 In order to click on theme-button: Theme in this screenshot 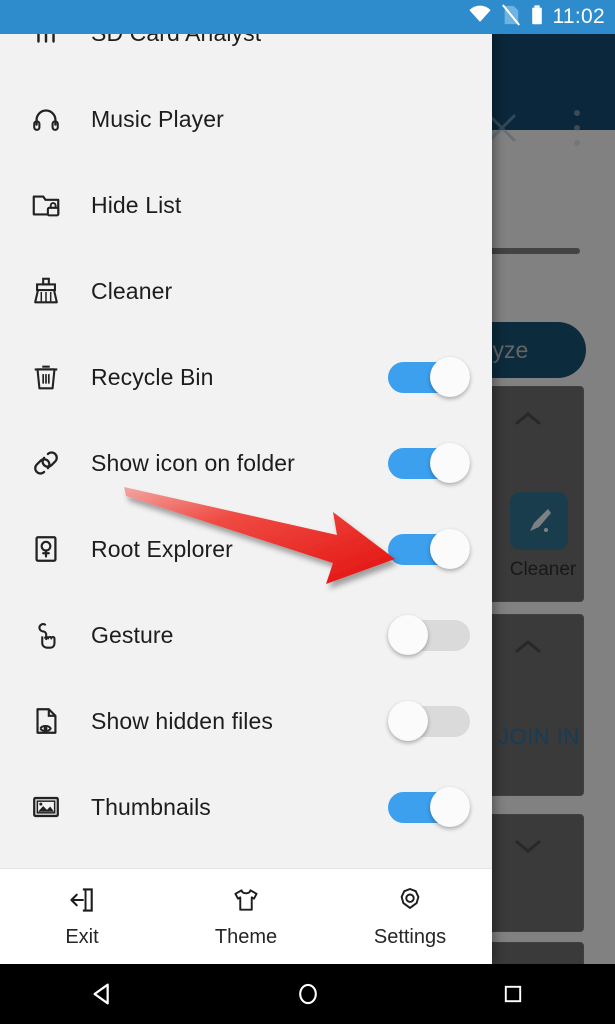, I will do `click(246, 917)`.